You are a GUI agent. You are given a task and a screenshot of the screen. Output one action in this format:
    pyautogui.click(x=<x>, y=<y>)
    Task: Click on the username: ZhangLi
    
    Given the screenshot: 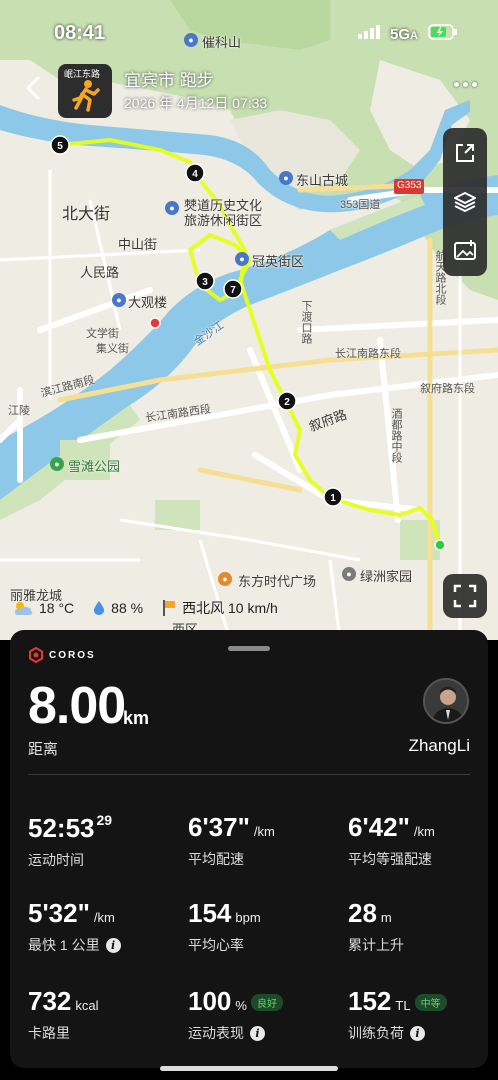 What is the action you would take?
    pyautogui.click(x=439, y=745)
    